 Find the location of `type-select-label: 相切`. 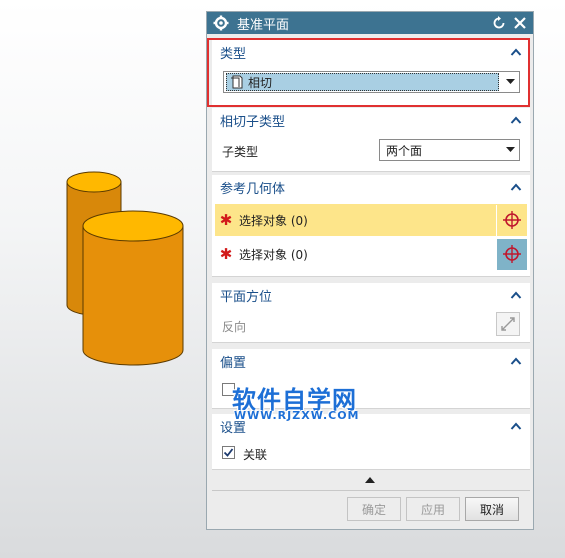

type-select-label: 相切 is located at coordinates (260, 82).